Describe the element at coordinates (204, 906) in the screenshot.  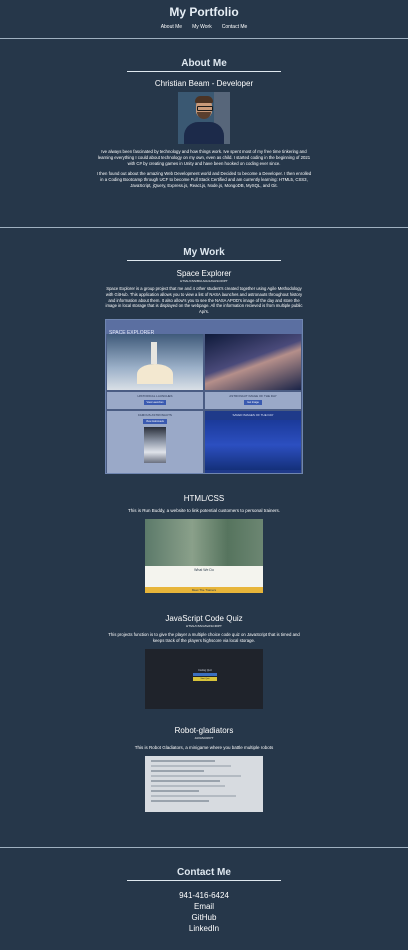
I see `contact-link-email: Email` at that location.